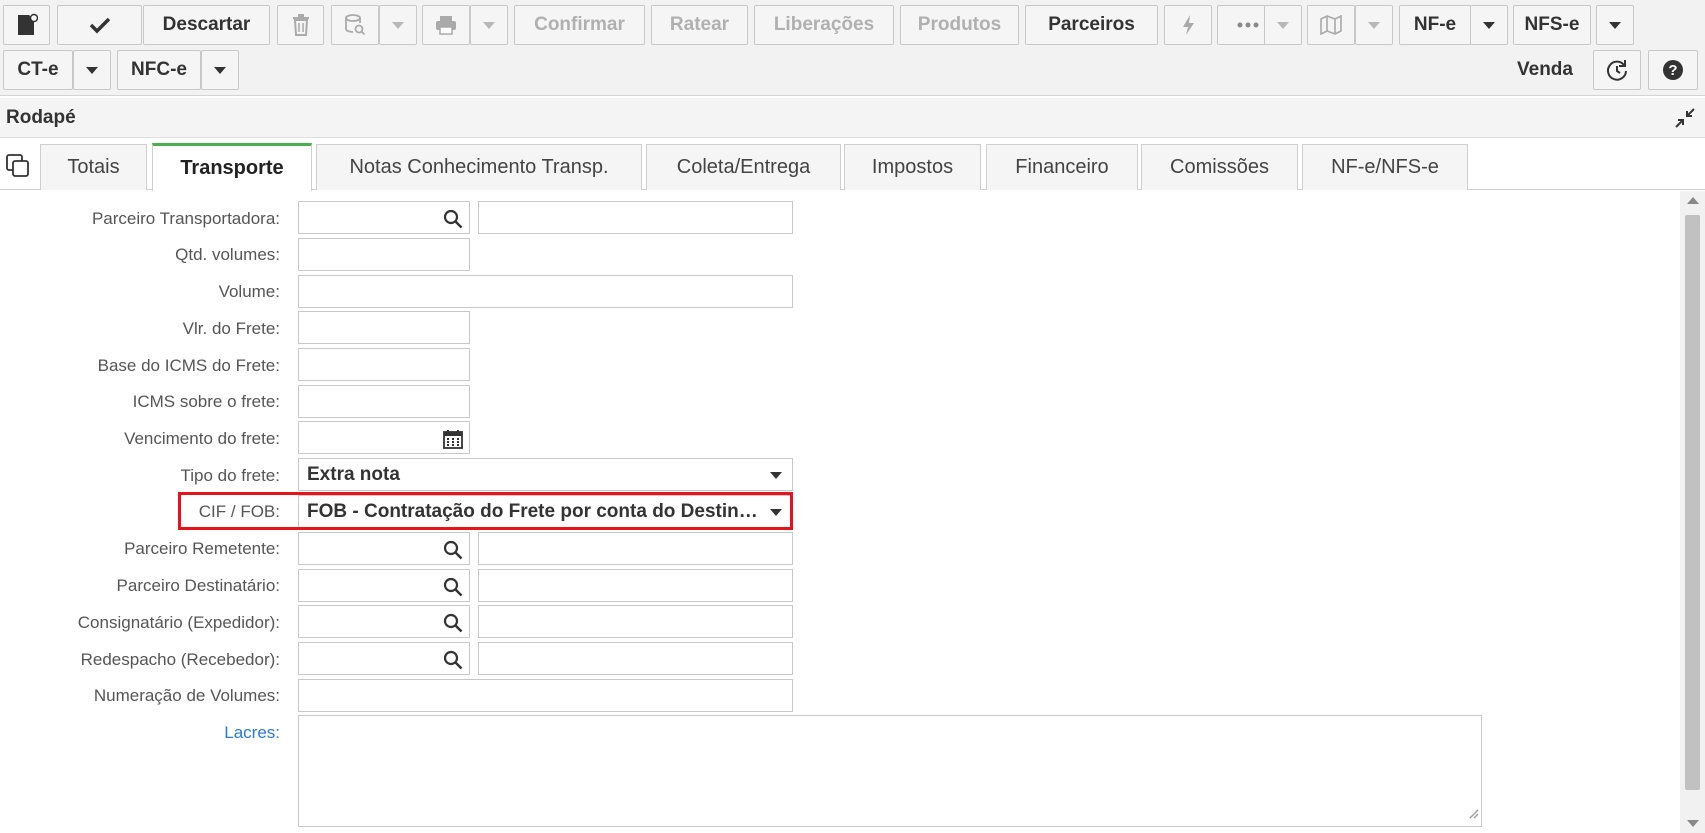 This screenshot has width=1705, height=833. I want to click on redespacho-code-input, so click(384, 658).